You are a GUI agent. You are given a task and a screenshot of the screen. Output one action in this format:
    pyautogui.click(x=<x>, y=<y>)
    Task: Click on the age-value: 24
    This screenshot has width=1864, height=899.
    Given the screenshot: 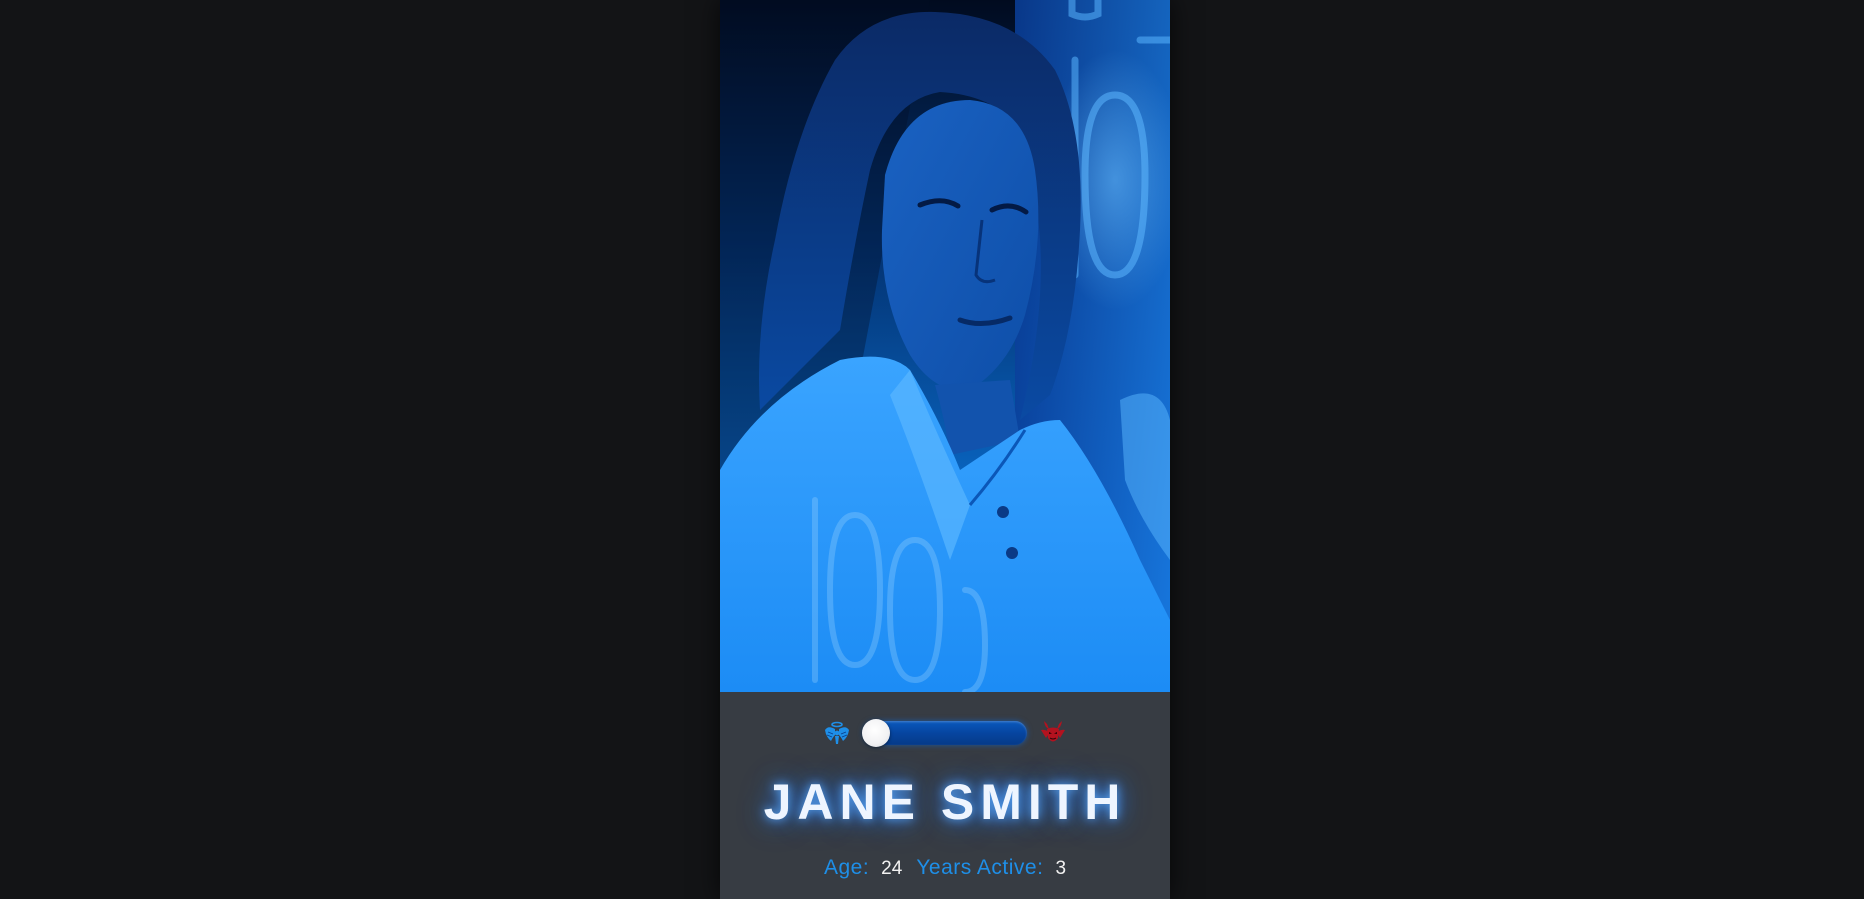 What is the action you would take?
    pyautogui.click(x=892, y=868)
    